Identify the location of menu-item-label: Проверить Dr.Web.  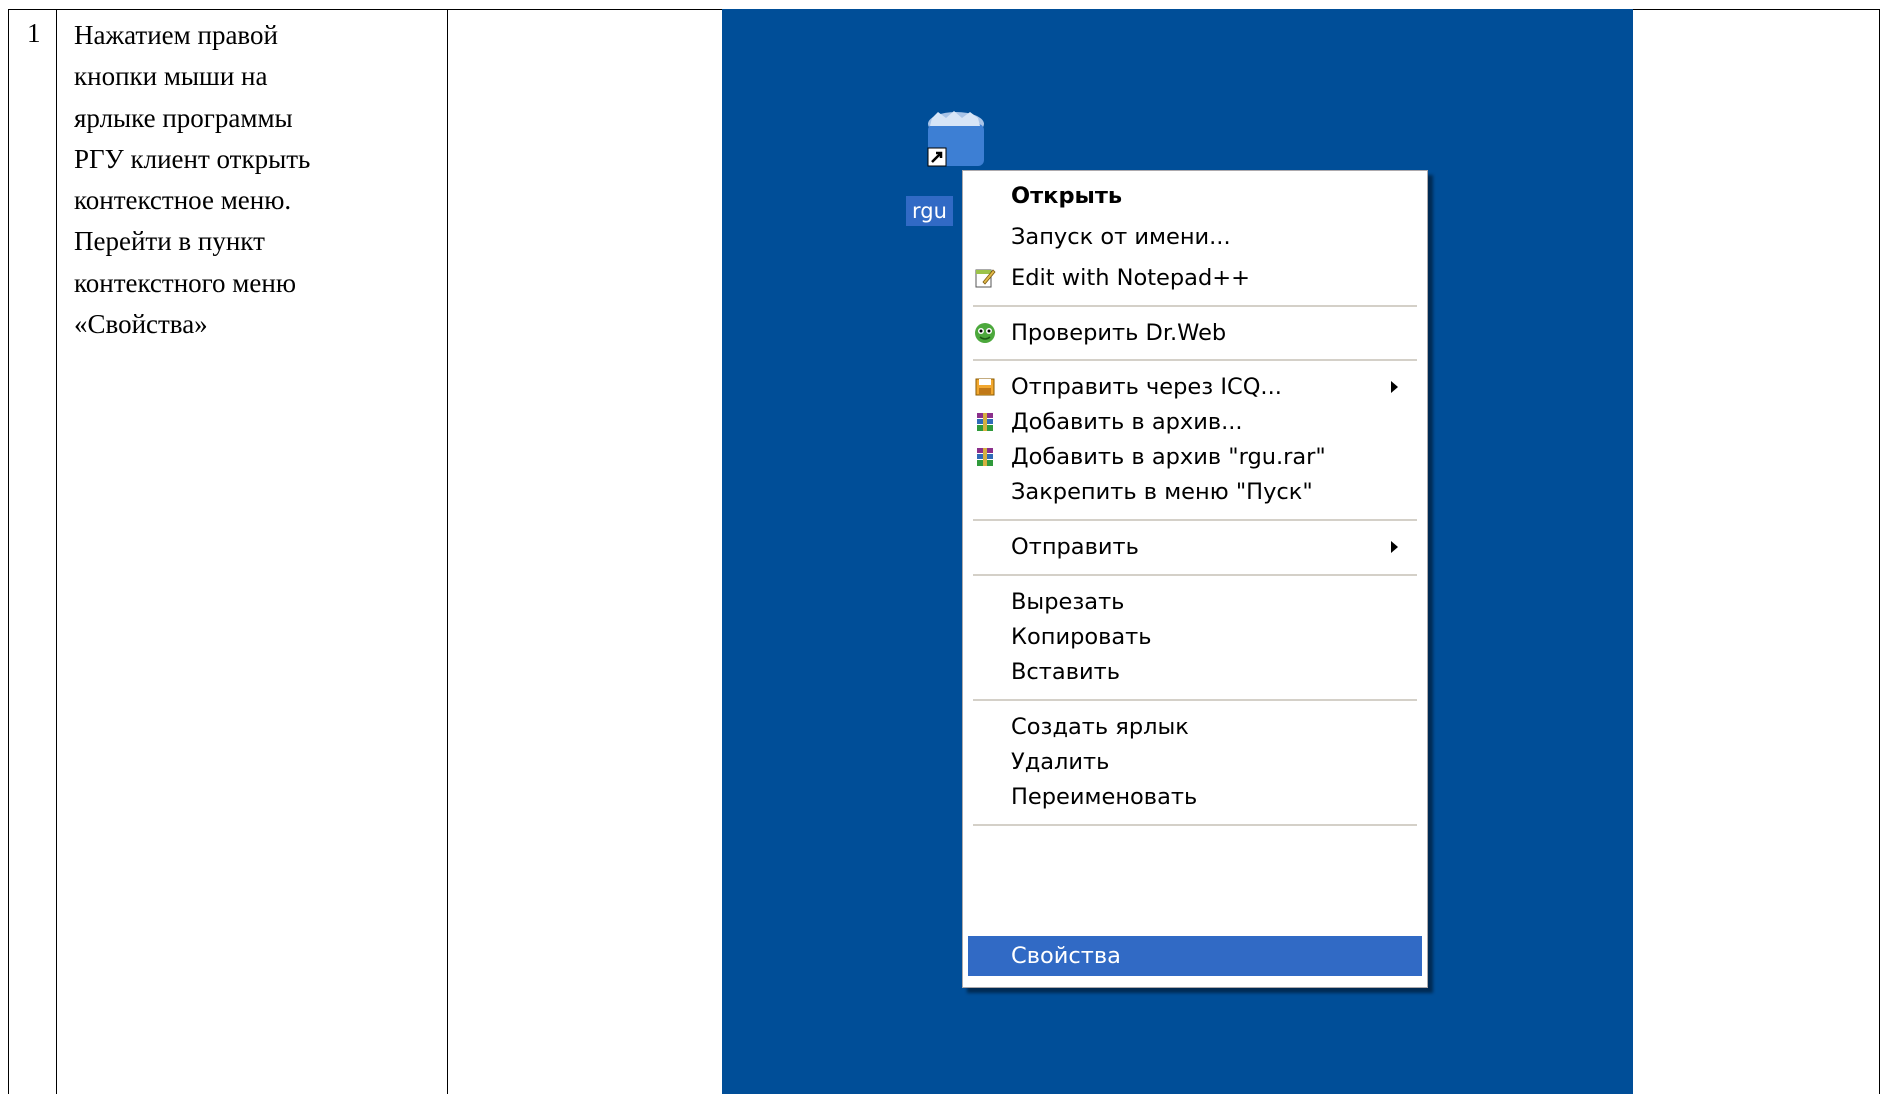
(1119, 333).